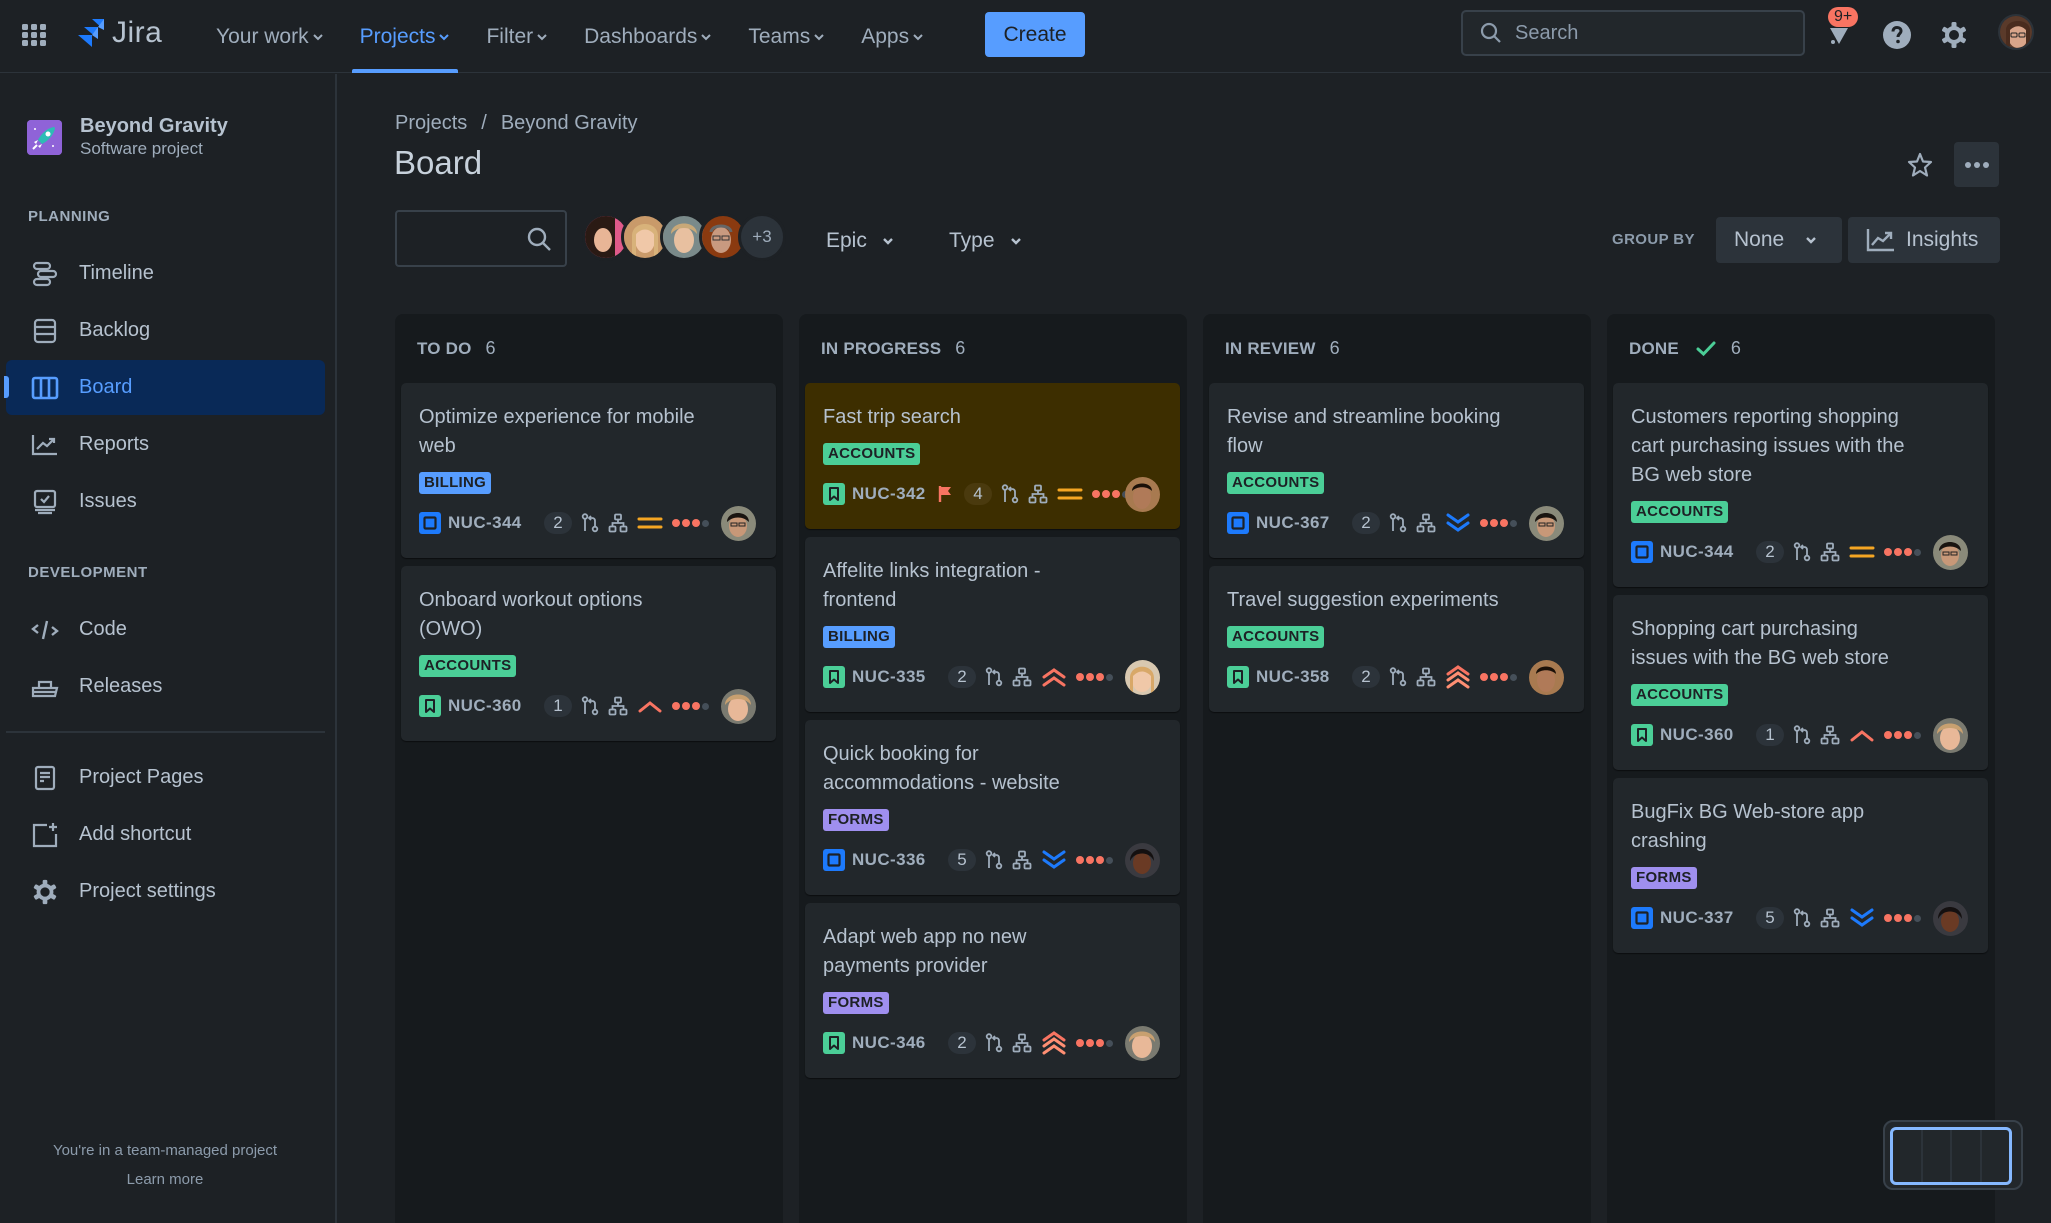  Describe the element at coordinates (1897, 35) in the screenshot. I see `help-button` at that location.